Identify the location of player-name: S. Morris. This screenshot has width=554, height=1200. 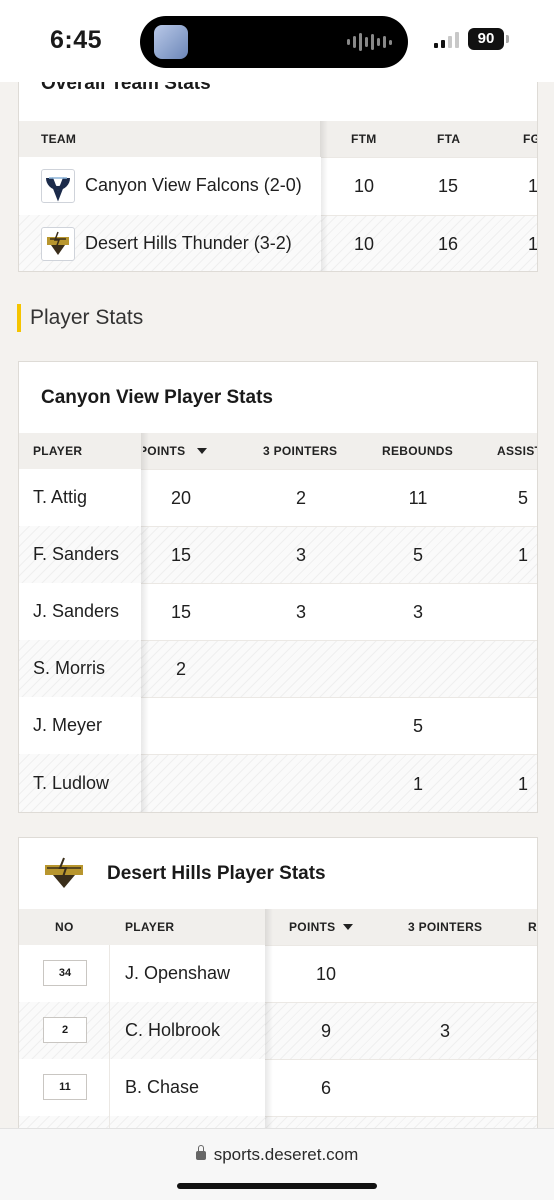
(69, 668).